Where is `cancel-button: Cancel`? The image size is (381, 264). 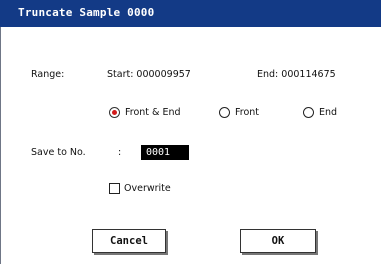
cancel-button: Cancel is located at coordinates (129, 241).